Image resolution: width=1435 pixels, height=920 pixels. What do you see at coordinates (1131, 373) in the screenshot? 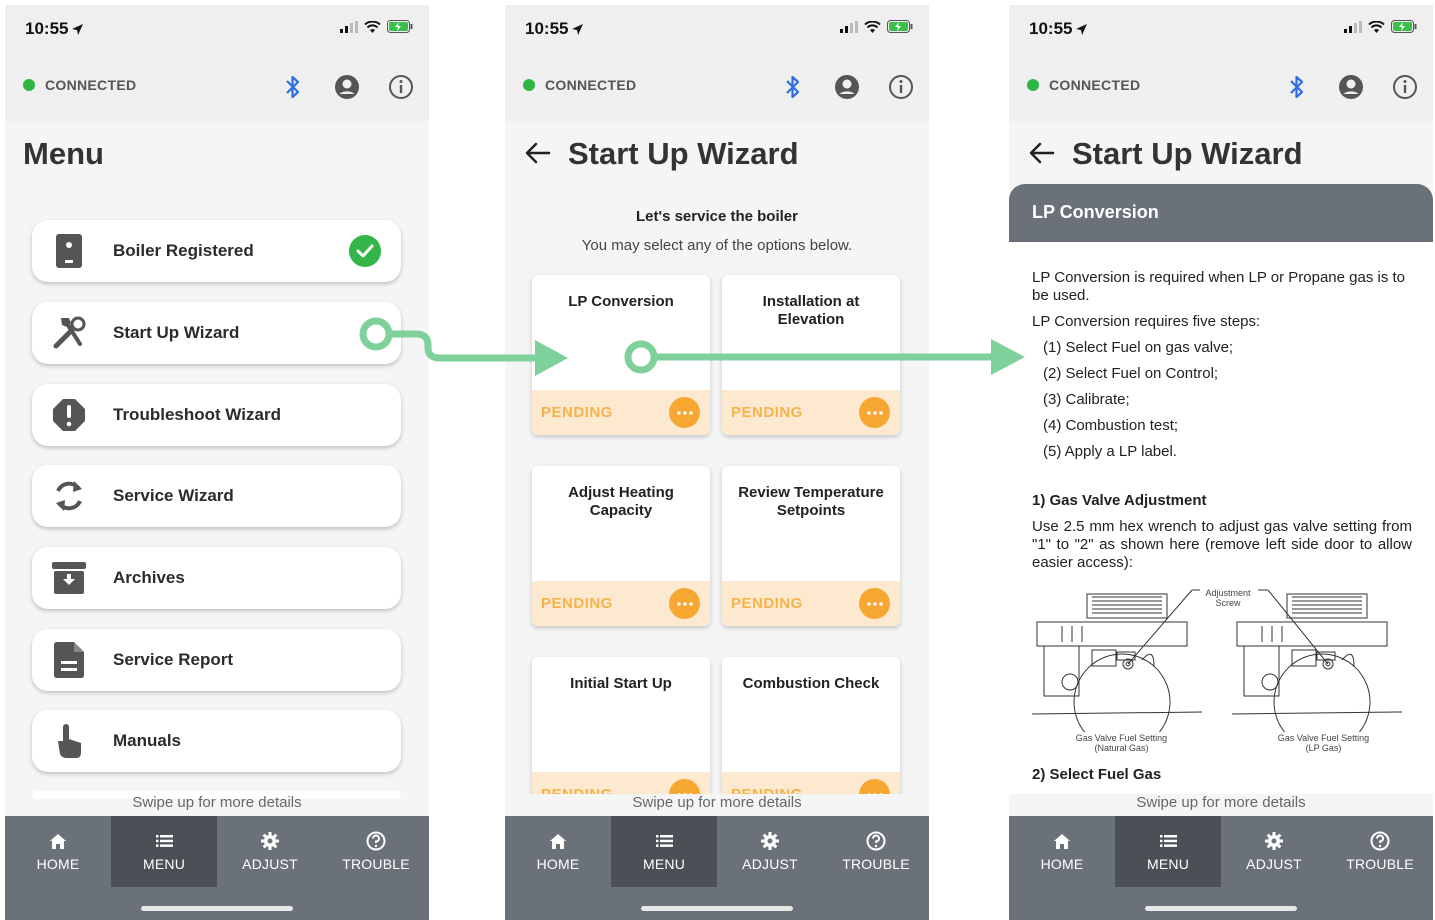
I see `lp-step: (2) Select Fuel on Control;` at bounding box center [1131, 373].